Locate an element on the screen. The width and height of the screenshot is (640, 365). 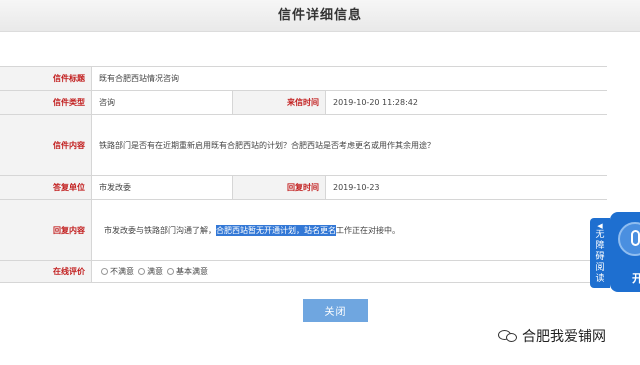
reply-unit-value: 市发改委 is located at coordinates (162, 187).